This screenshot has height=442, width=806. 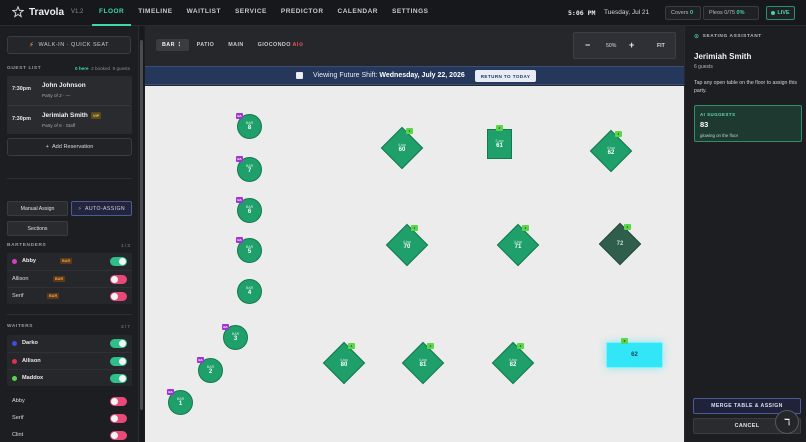 What do you see at coordinates (518, 245) in the screenshot?
I see `table-71: 4 4-top 71` at bounding box center [518, 245].